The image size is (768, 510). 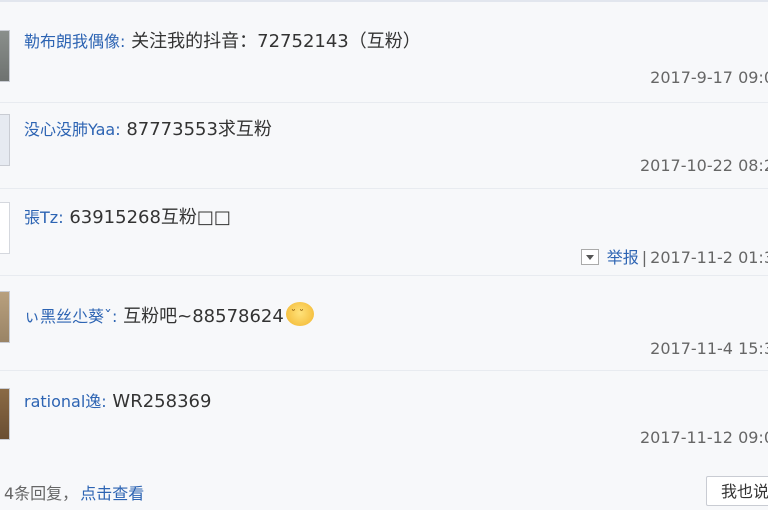 What do you see at coordinates (112, 493) in the screenshot?
I see `view-replies-link: 点击查看` at bounding box center [112, 493].